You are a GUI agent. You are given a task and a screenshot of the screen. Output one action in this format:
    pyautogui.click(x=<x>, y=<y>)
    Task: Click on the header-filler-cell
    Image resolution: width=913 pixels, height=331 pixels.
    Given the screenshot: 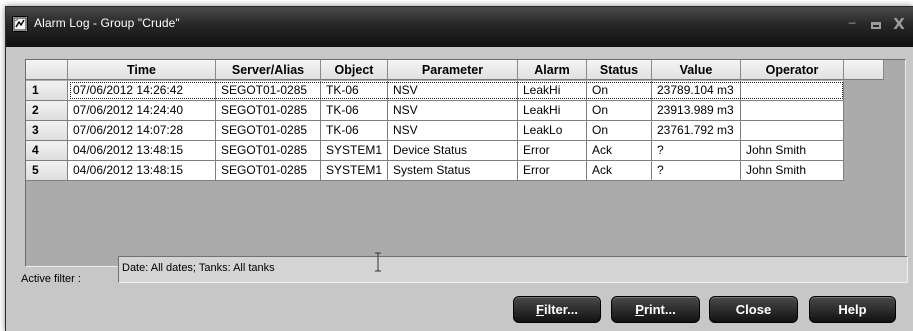 What is the action you would take?
    pyautogui.click(x=864, y=70)
    